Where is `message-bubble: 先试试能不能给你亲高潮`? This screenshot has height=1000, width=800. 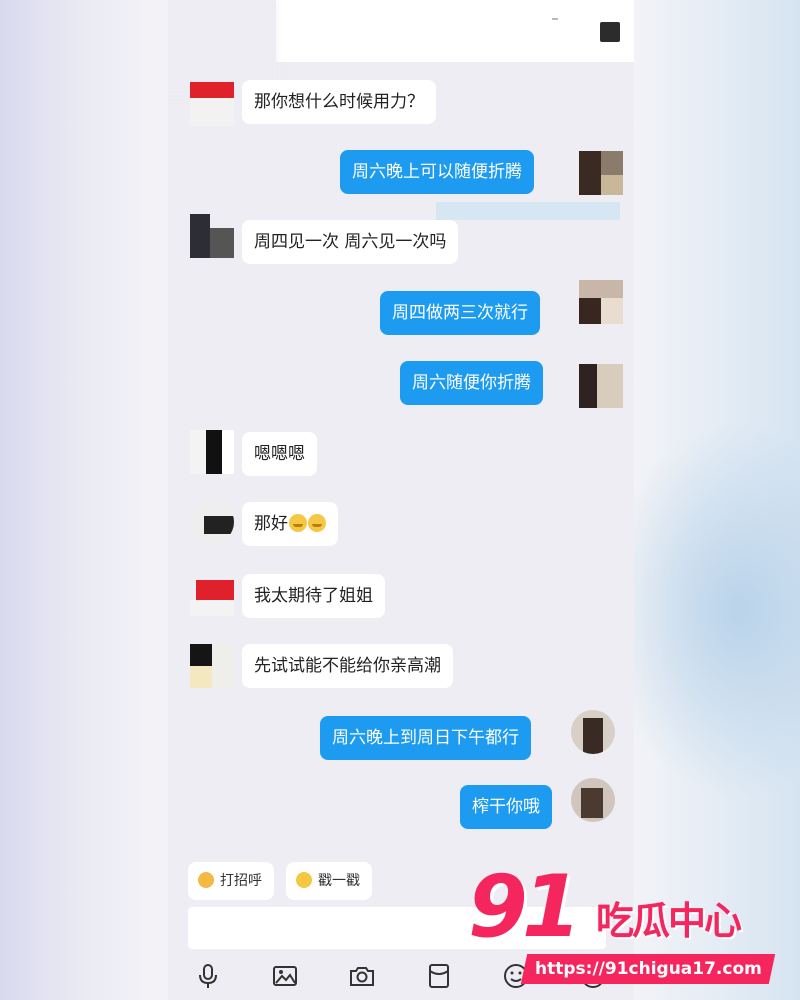
message-bubble: 先试试能不能给你亲高潮 is located at coordinates (347, 666).